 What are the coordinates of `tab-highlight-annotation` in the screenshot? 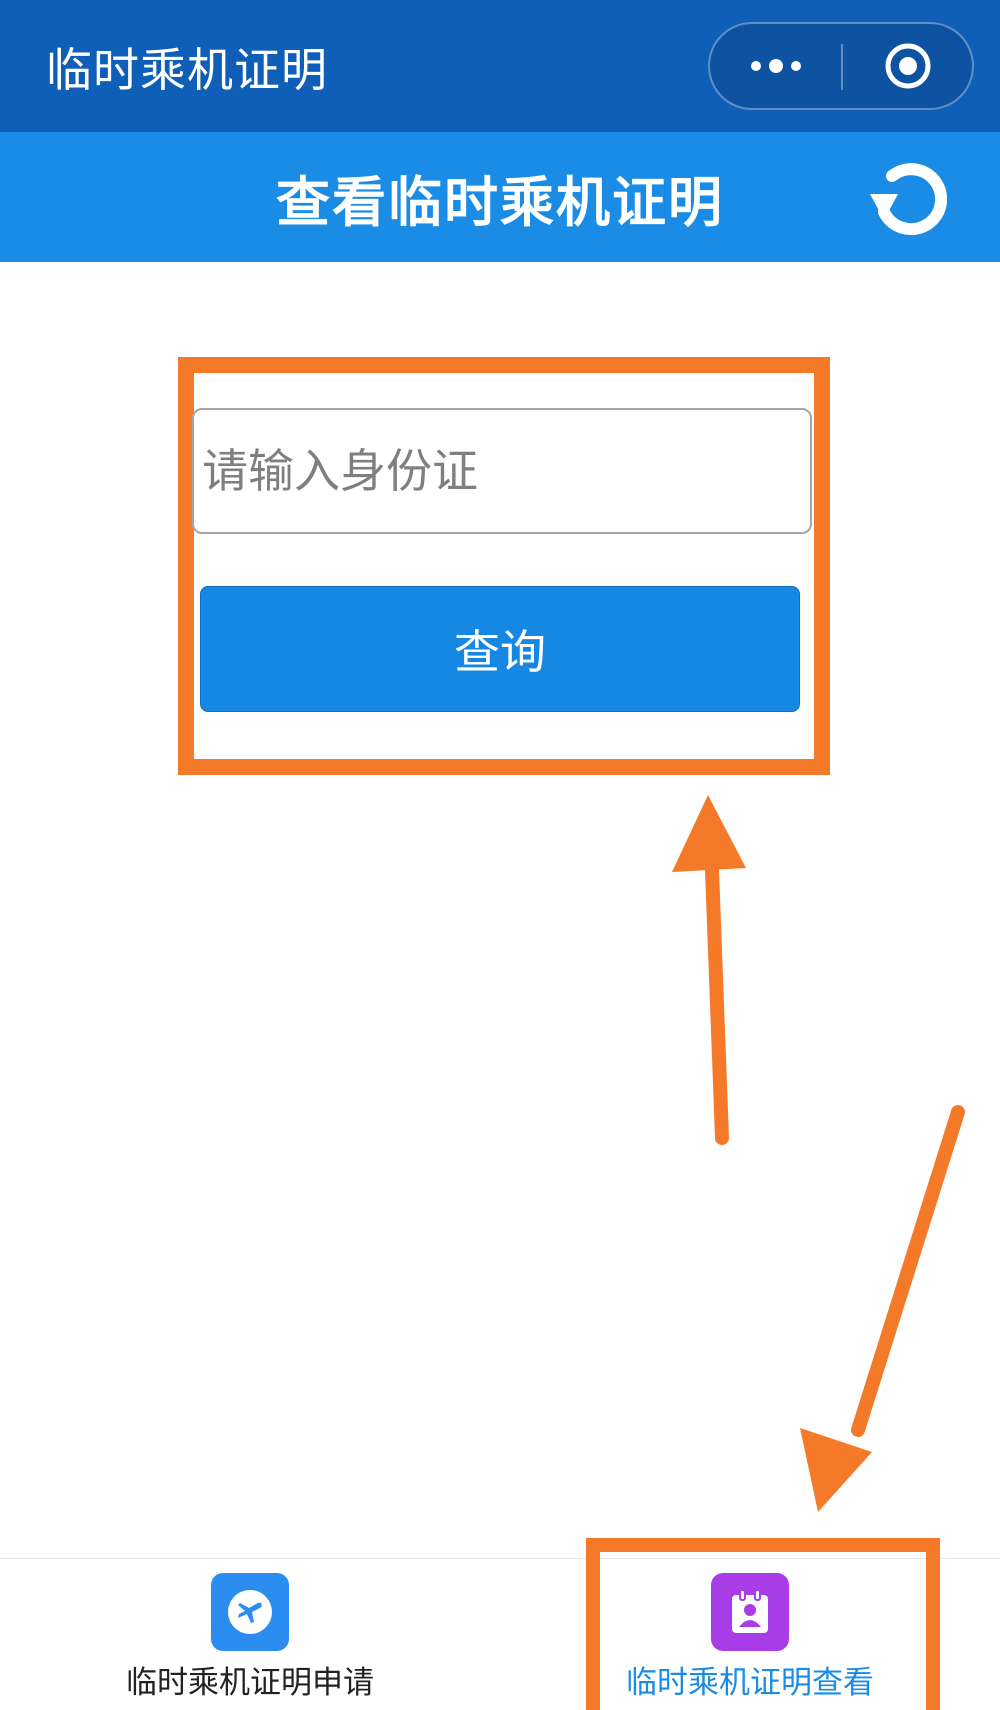 It's located at (763, 1624).